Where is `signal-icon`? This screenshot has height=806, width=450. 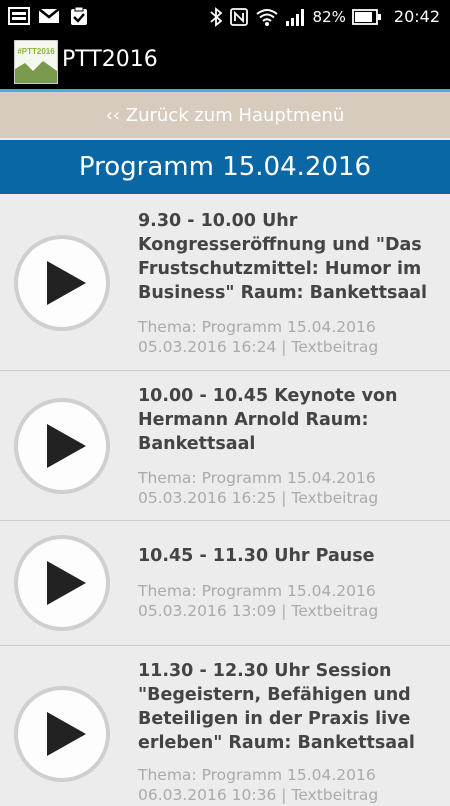 signal-icon is located at coordinates (294, 17).